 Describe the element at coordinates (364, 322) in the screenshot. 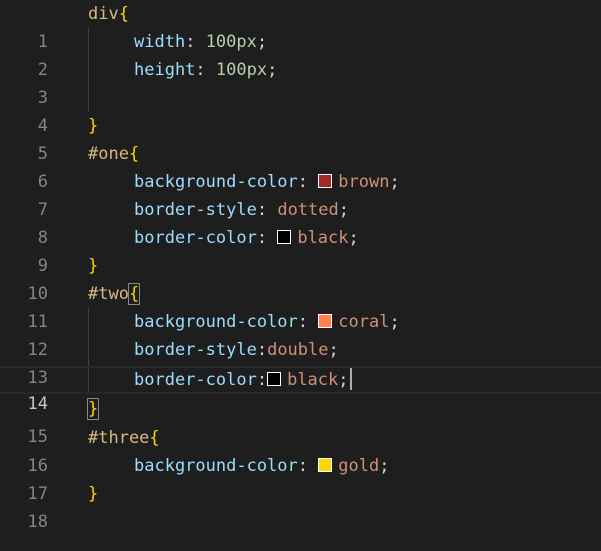

I see `css-value: coral` at that location.